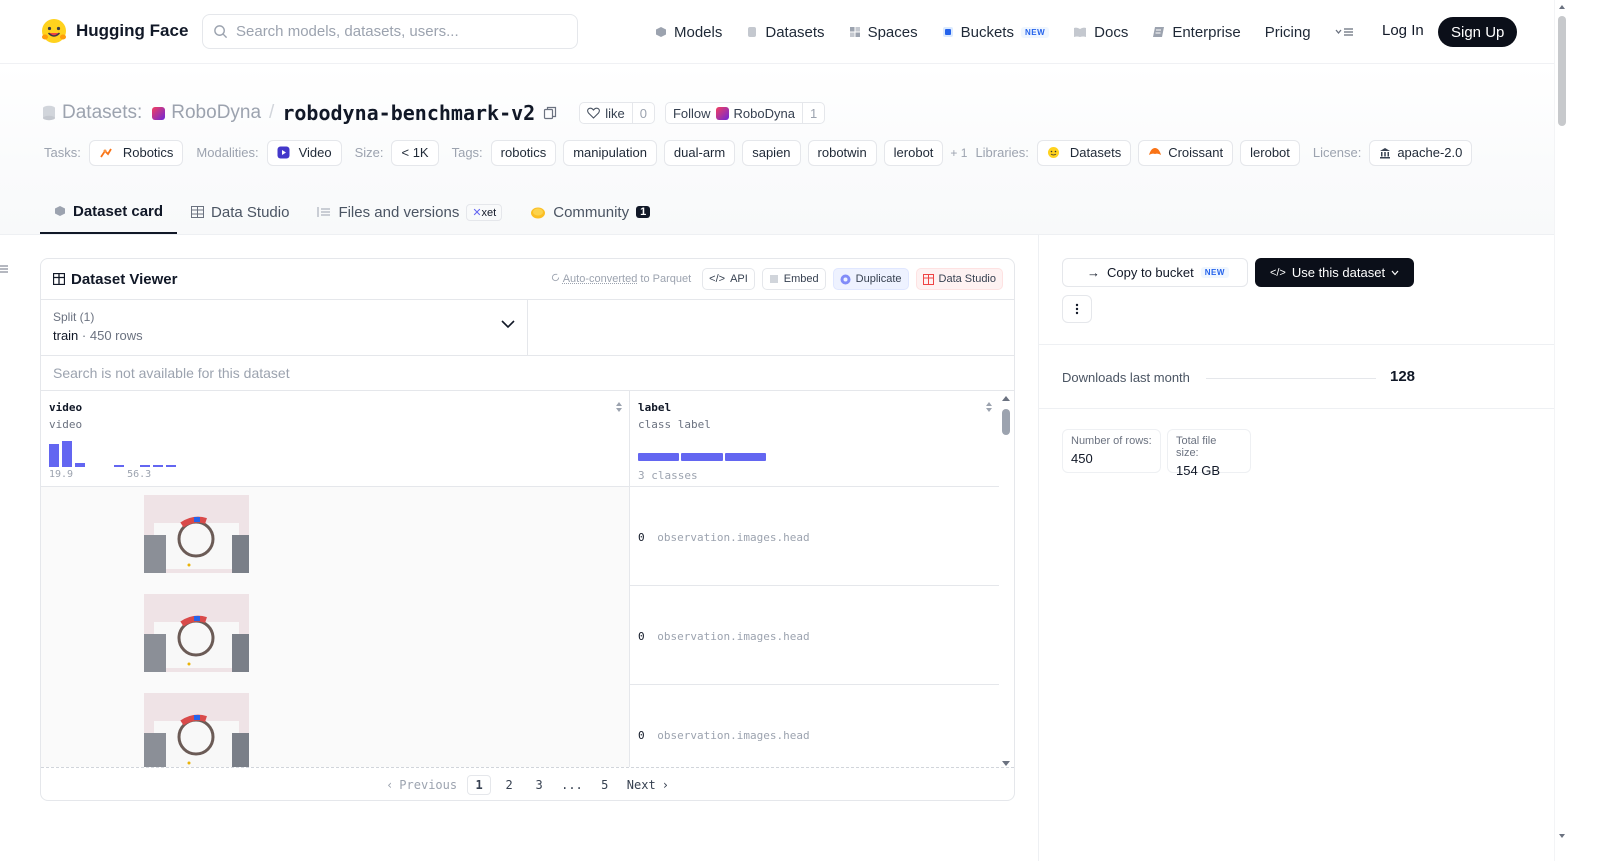  I want to click on library-tag-datasets: Datasets, so click(1084, 152).